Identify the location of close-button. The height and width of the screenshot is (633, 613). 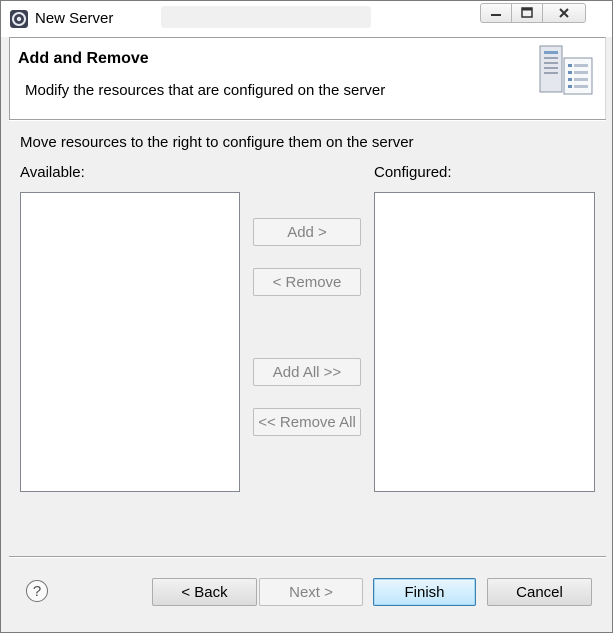
(564, 13).